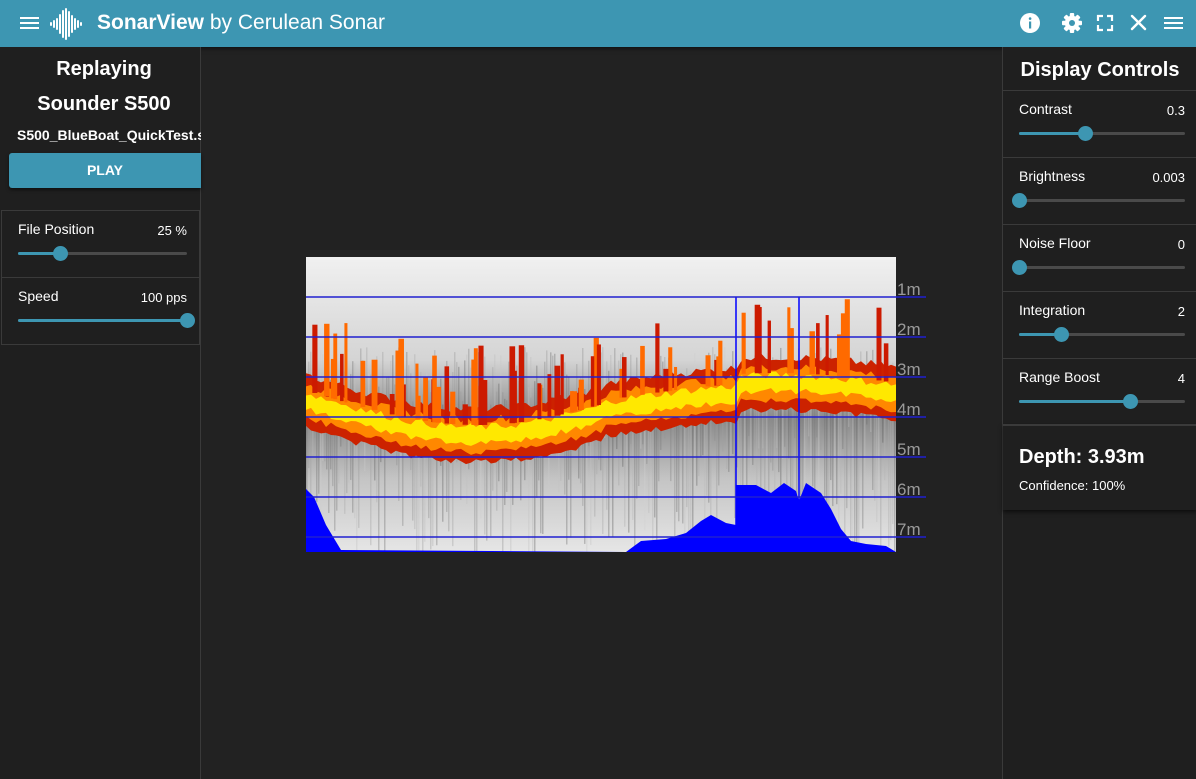 This screenshot has width=1196, height=779. I want to click on close-icon, so click(1139, 23).